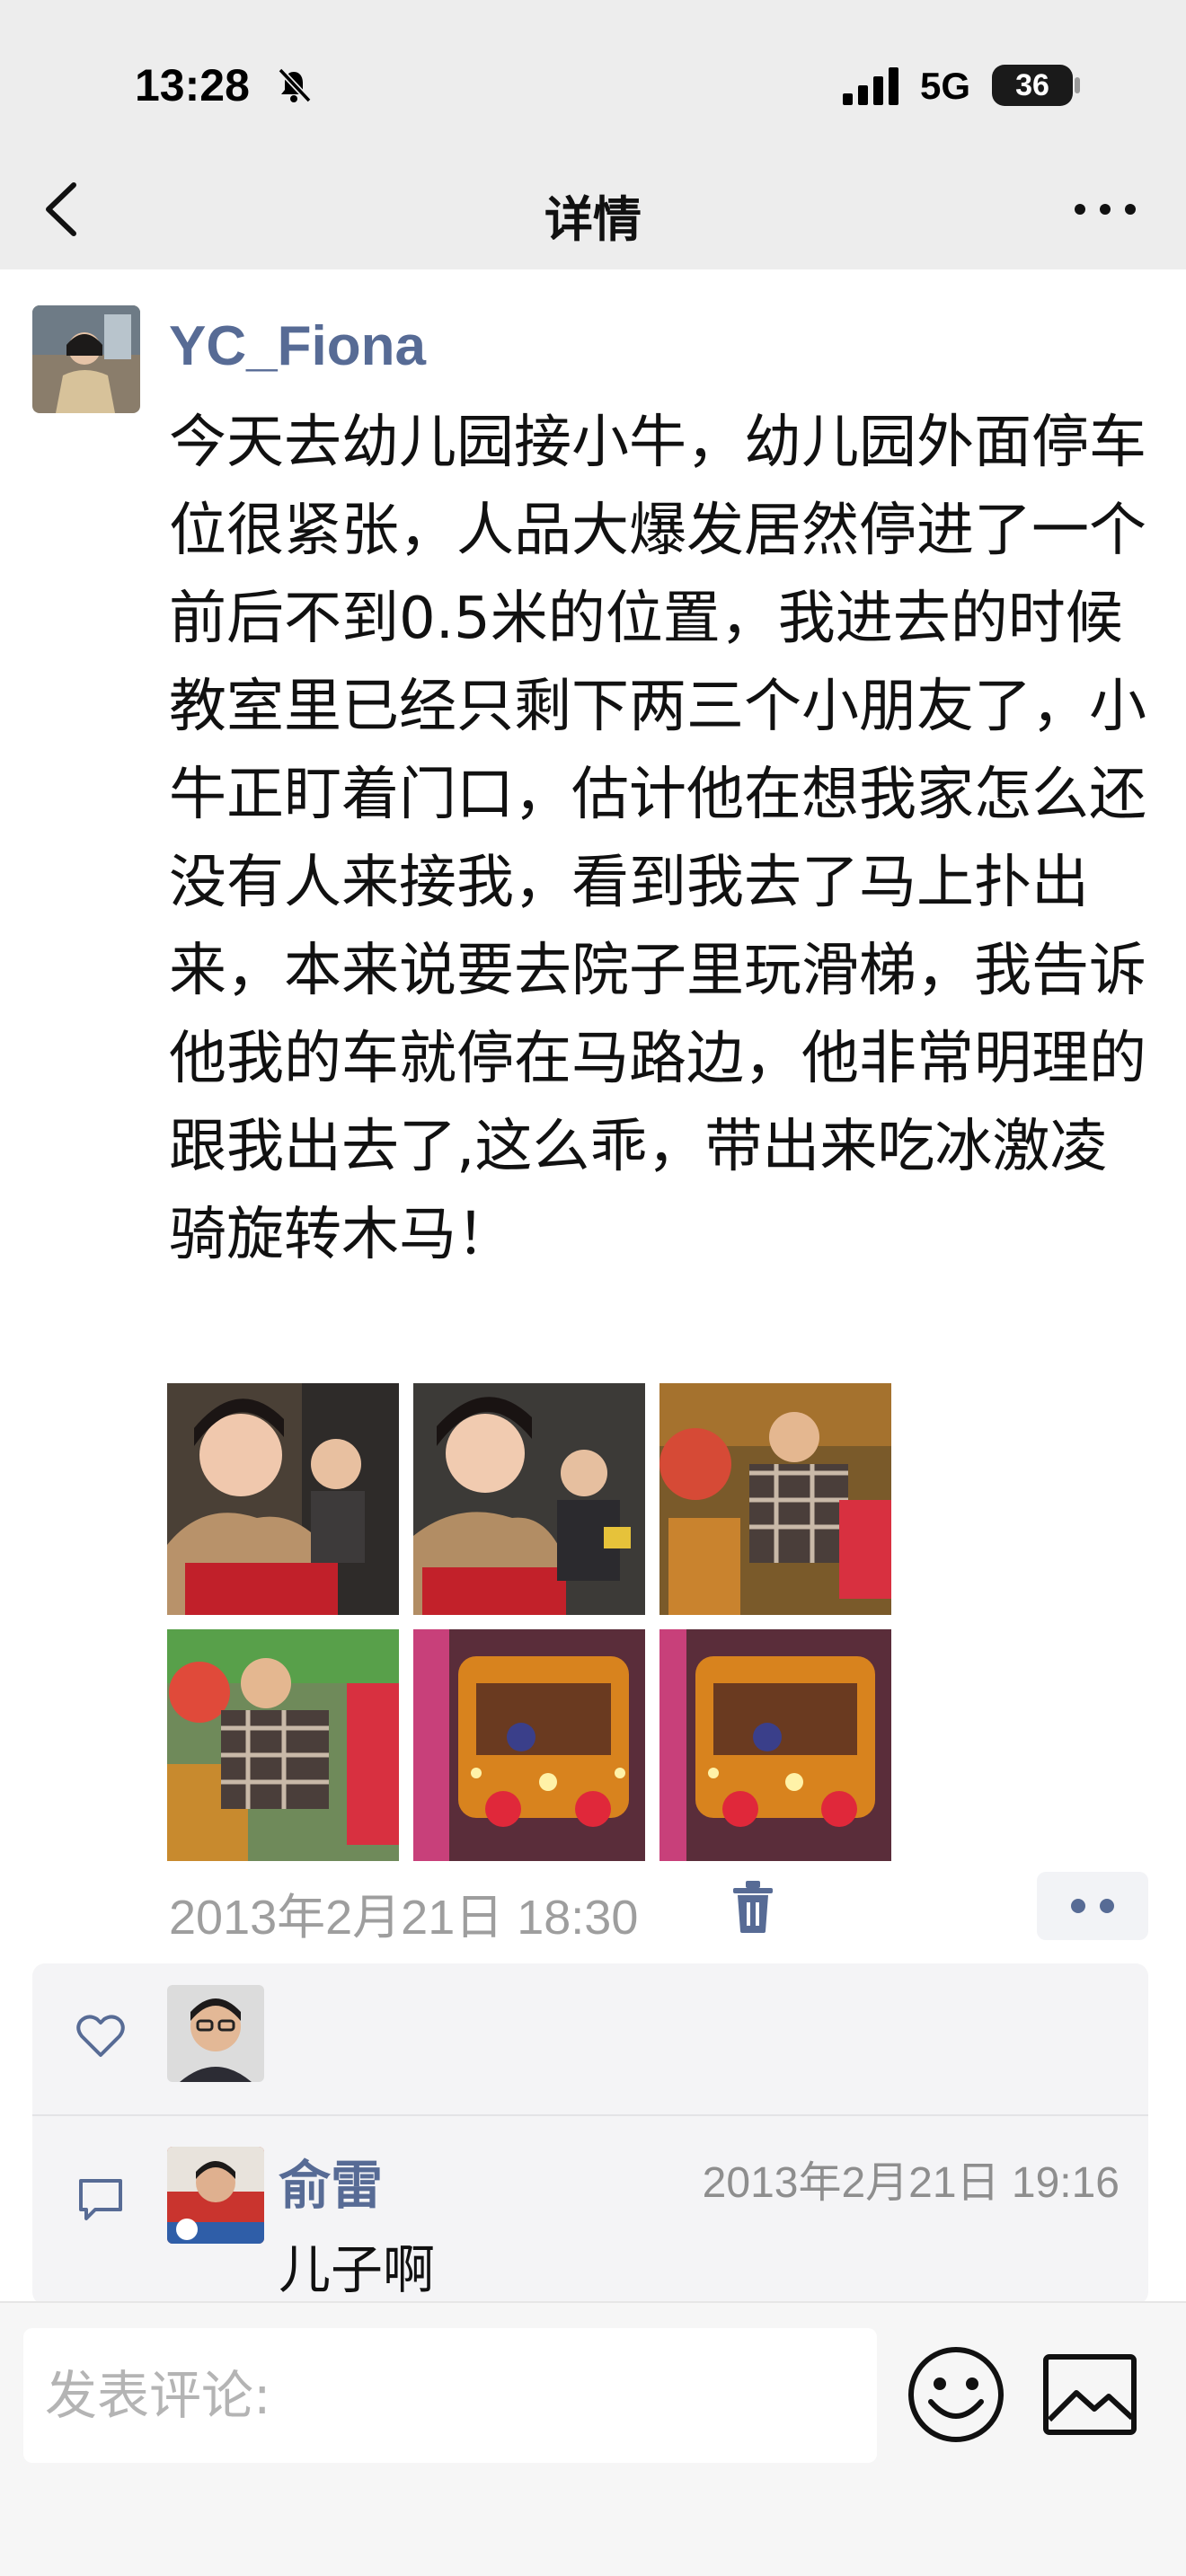 Image resolution: width=1186 pixels, height=2576 pixels. I want to click on status-time: 13:28, so click(192, 85).